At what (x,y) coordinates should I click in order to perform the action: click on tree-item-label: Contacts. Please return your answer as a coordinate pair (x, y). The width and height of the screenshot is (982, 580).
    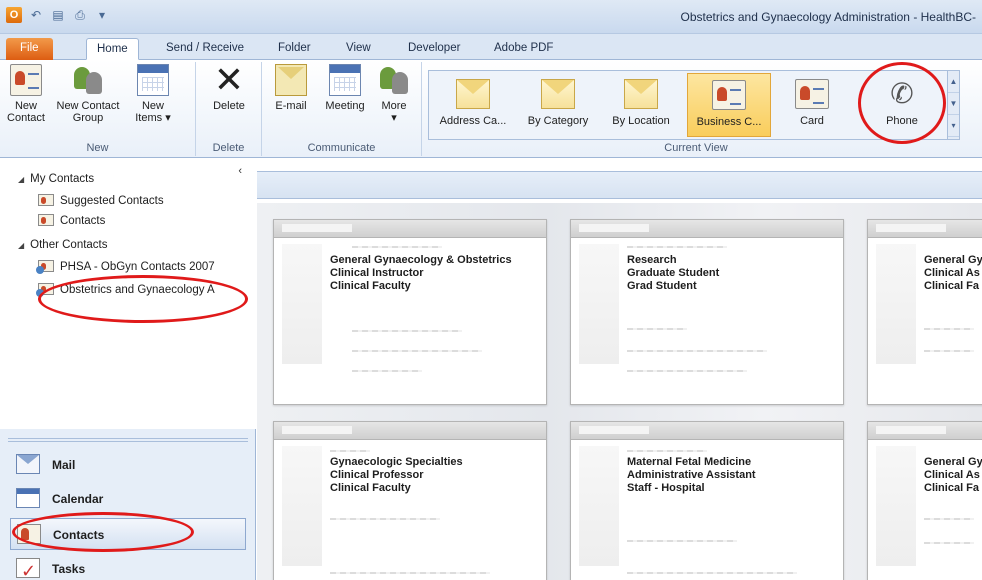
    Looking at the image, I should click on (83, 221).